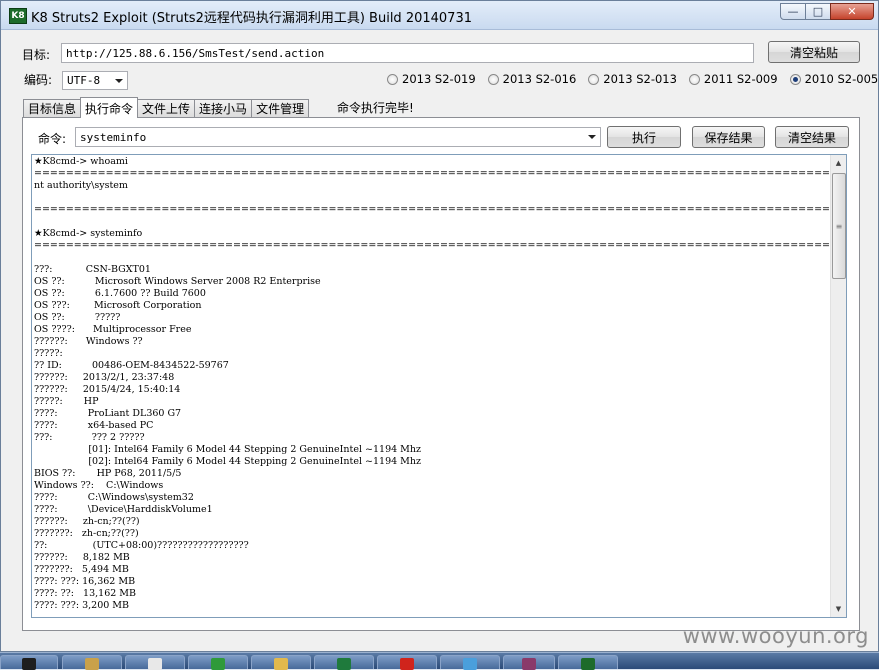  Describe the element at coordinates (38, 80) in the screenshot. I see `encoding-label: 编码:` at that location.